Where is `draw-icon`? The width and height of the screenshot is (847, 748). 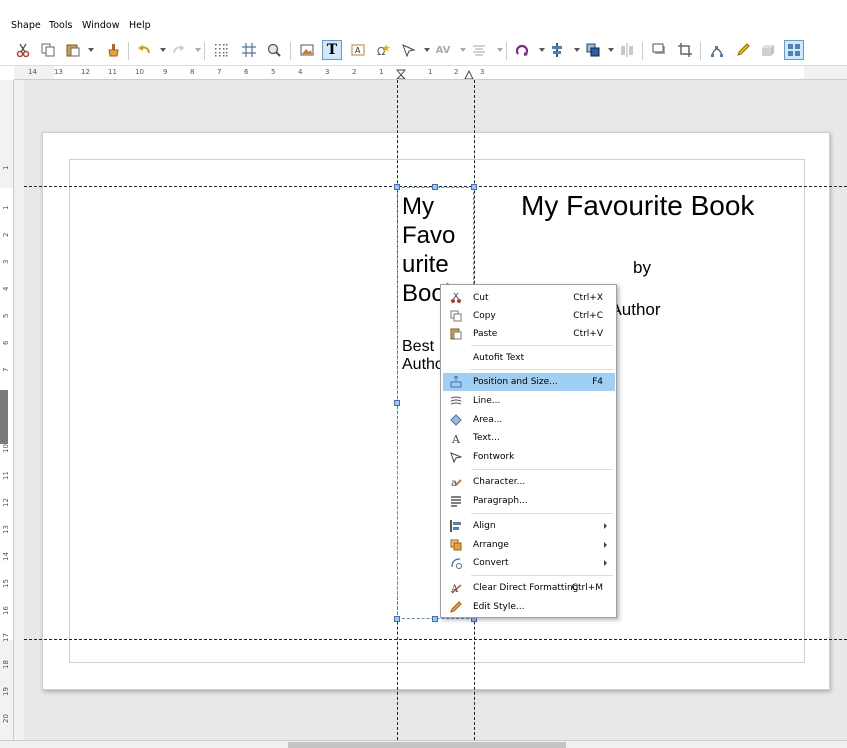
draw-icon is located at coordinates (743, 50).